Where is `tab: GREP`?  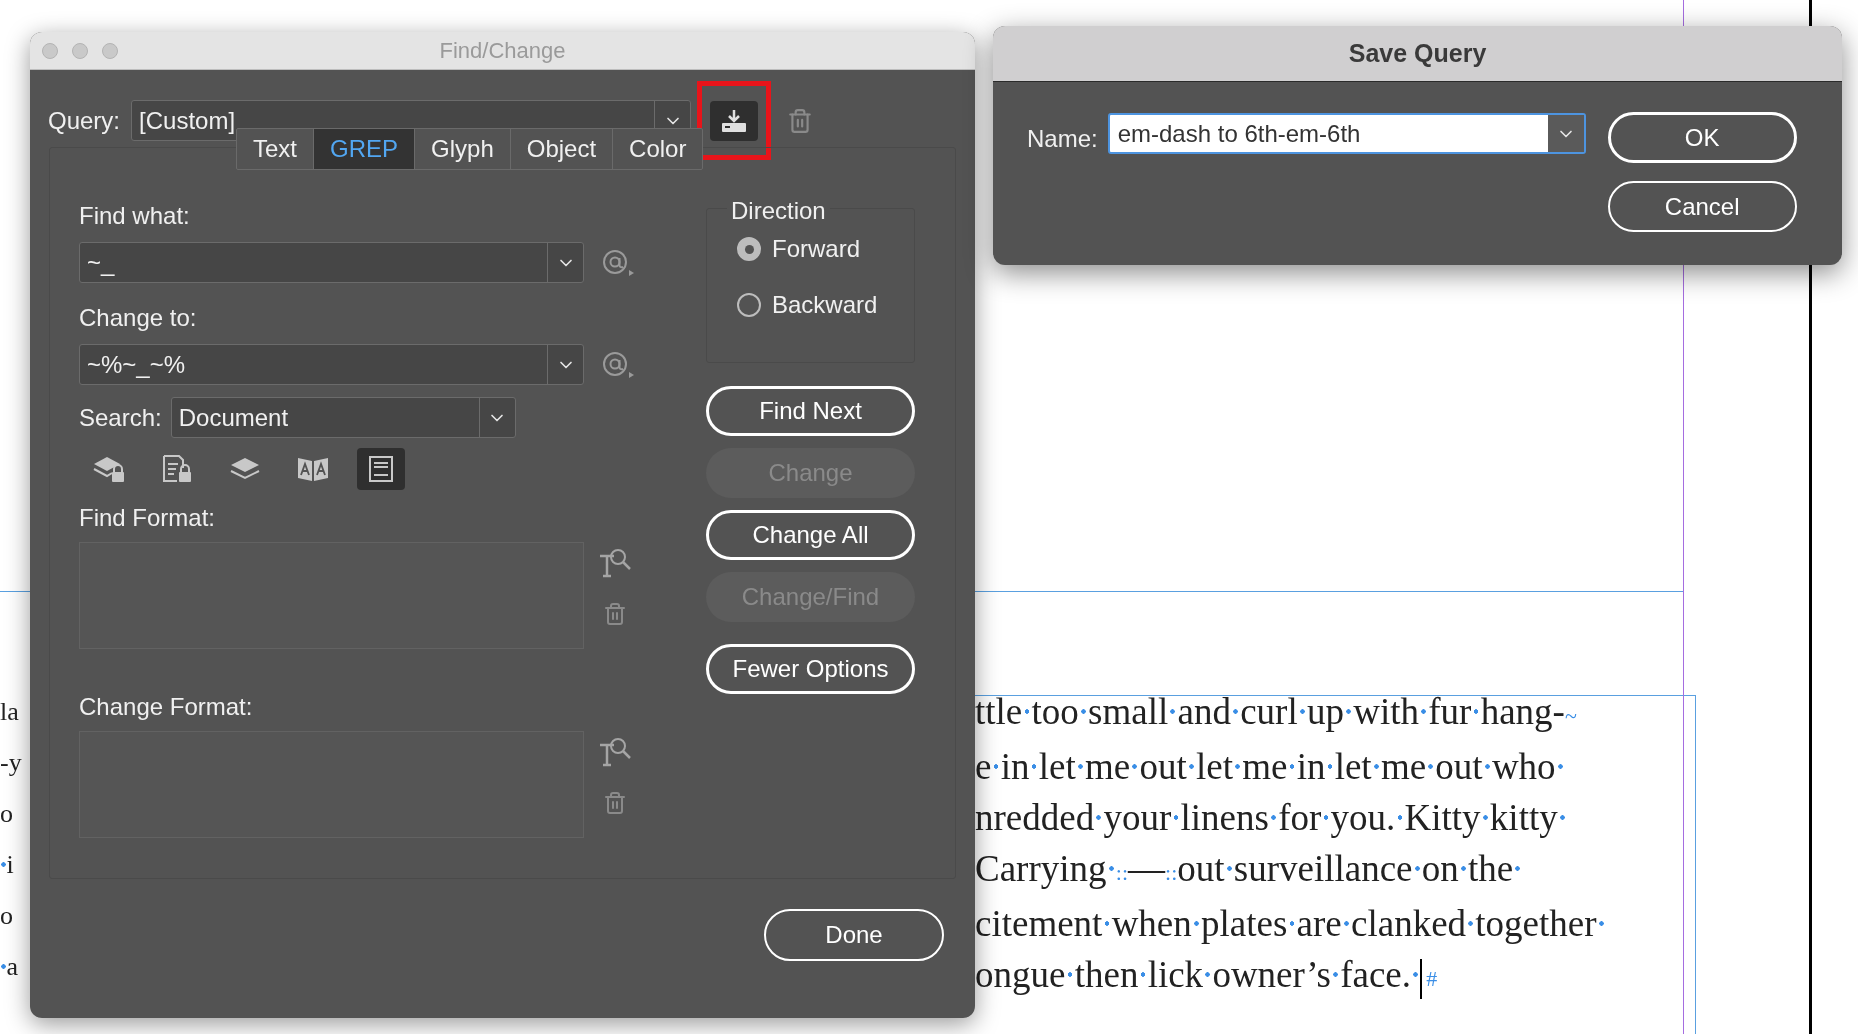
tab: GREP is located at coordinates (364, 149).